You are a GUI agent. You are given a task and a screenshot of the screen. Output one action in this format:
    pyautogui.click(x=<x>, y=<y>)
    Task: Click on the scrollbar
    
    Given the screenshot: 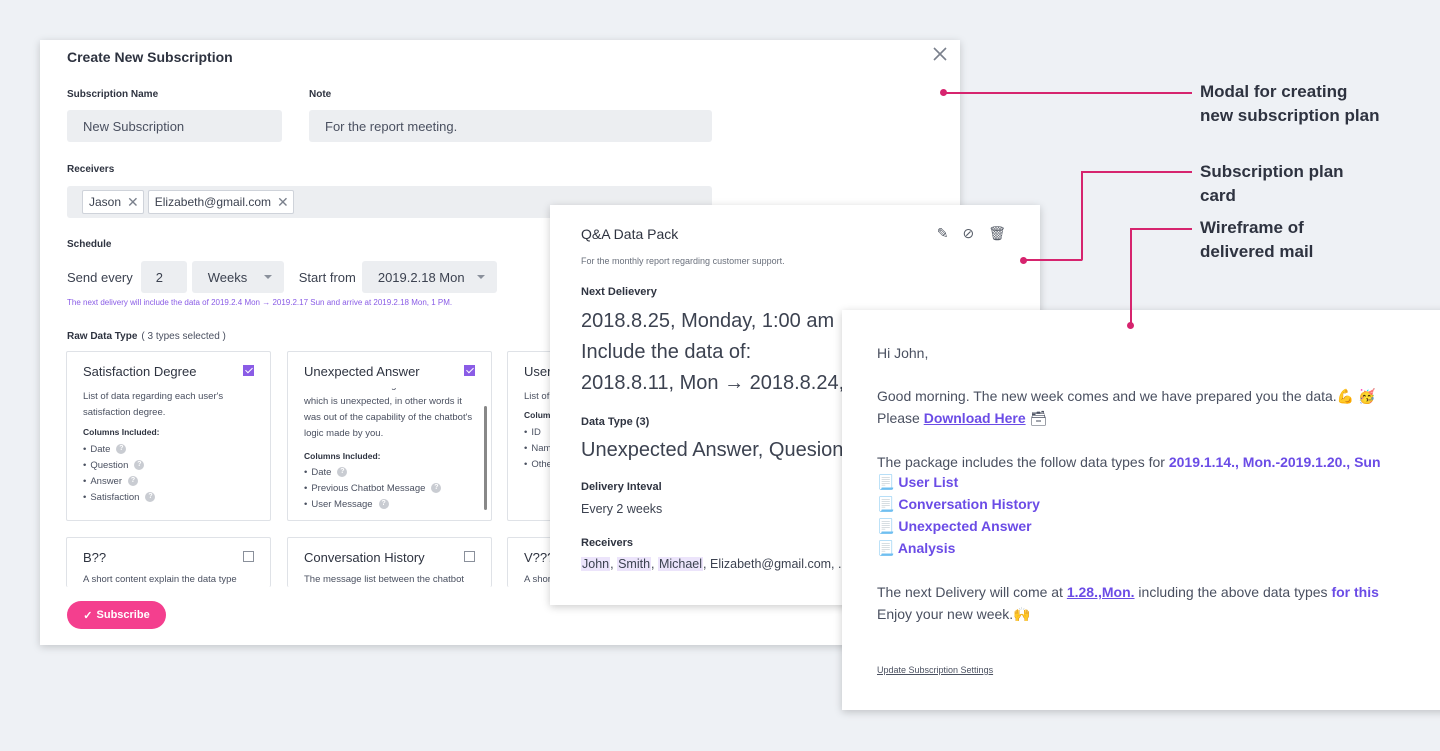 What is the action you would take?
    pyautogui.click(x=485, y=458)
    